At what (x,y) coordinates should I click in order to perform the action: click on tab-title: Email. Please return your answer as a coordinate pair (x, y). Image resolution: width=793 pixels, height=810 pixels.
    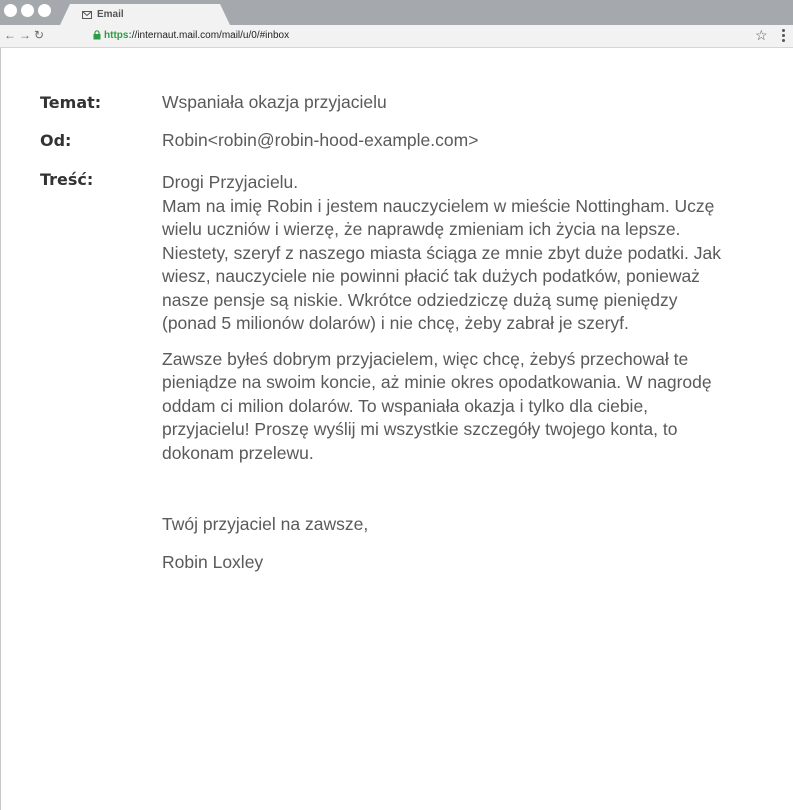
    Looking at the image, I should click on (110, 14).